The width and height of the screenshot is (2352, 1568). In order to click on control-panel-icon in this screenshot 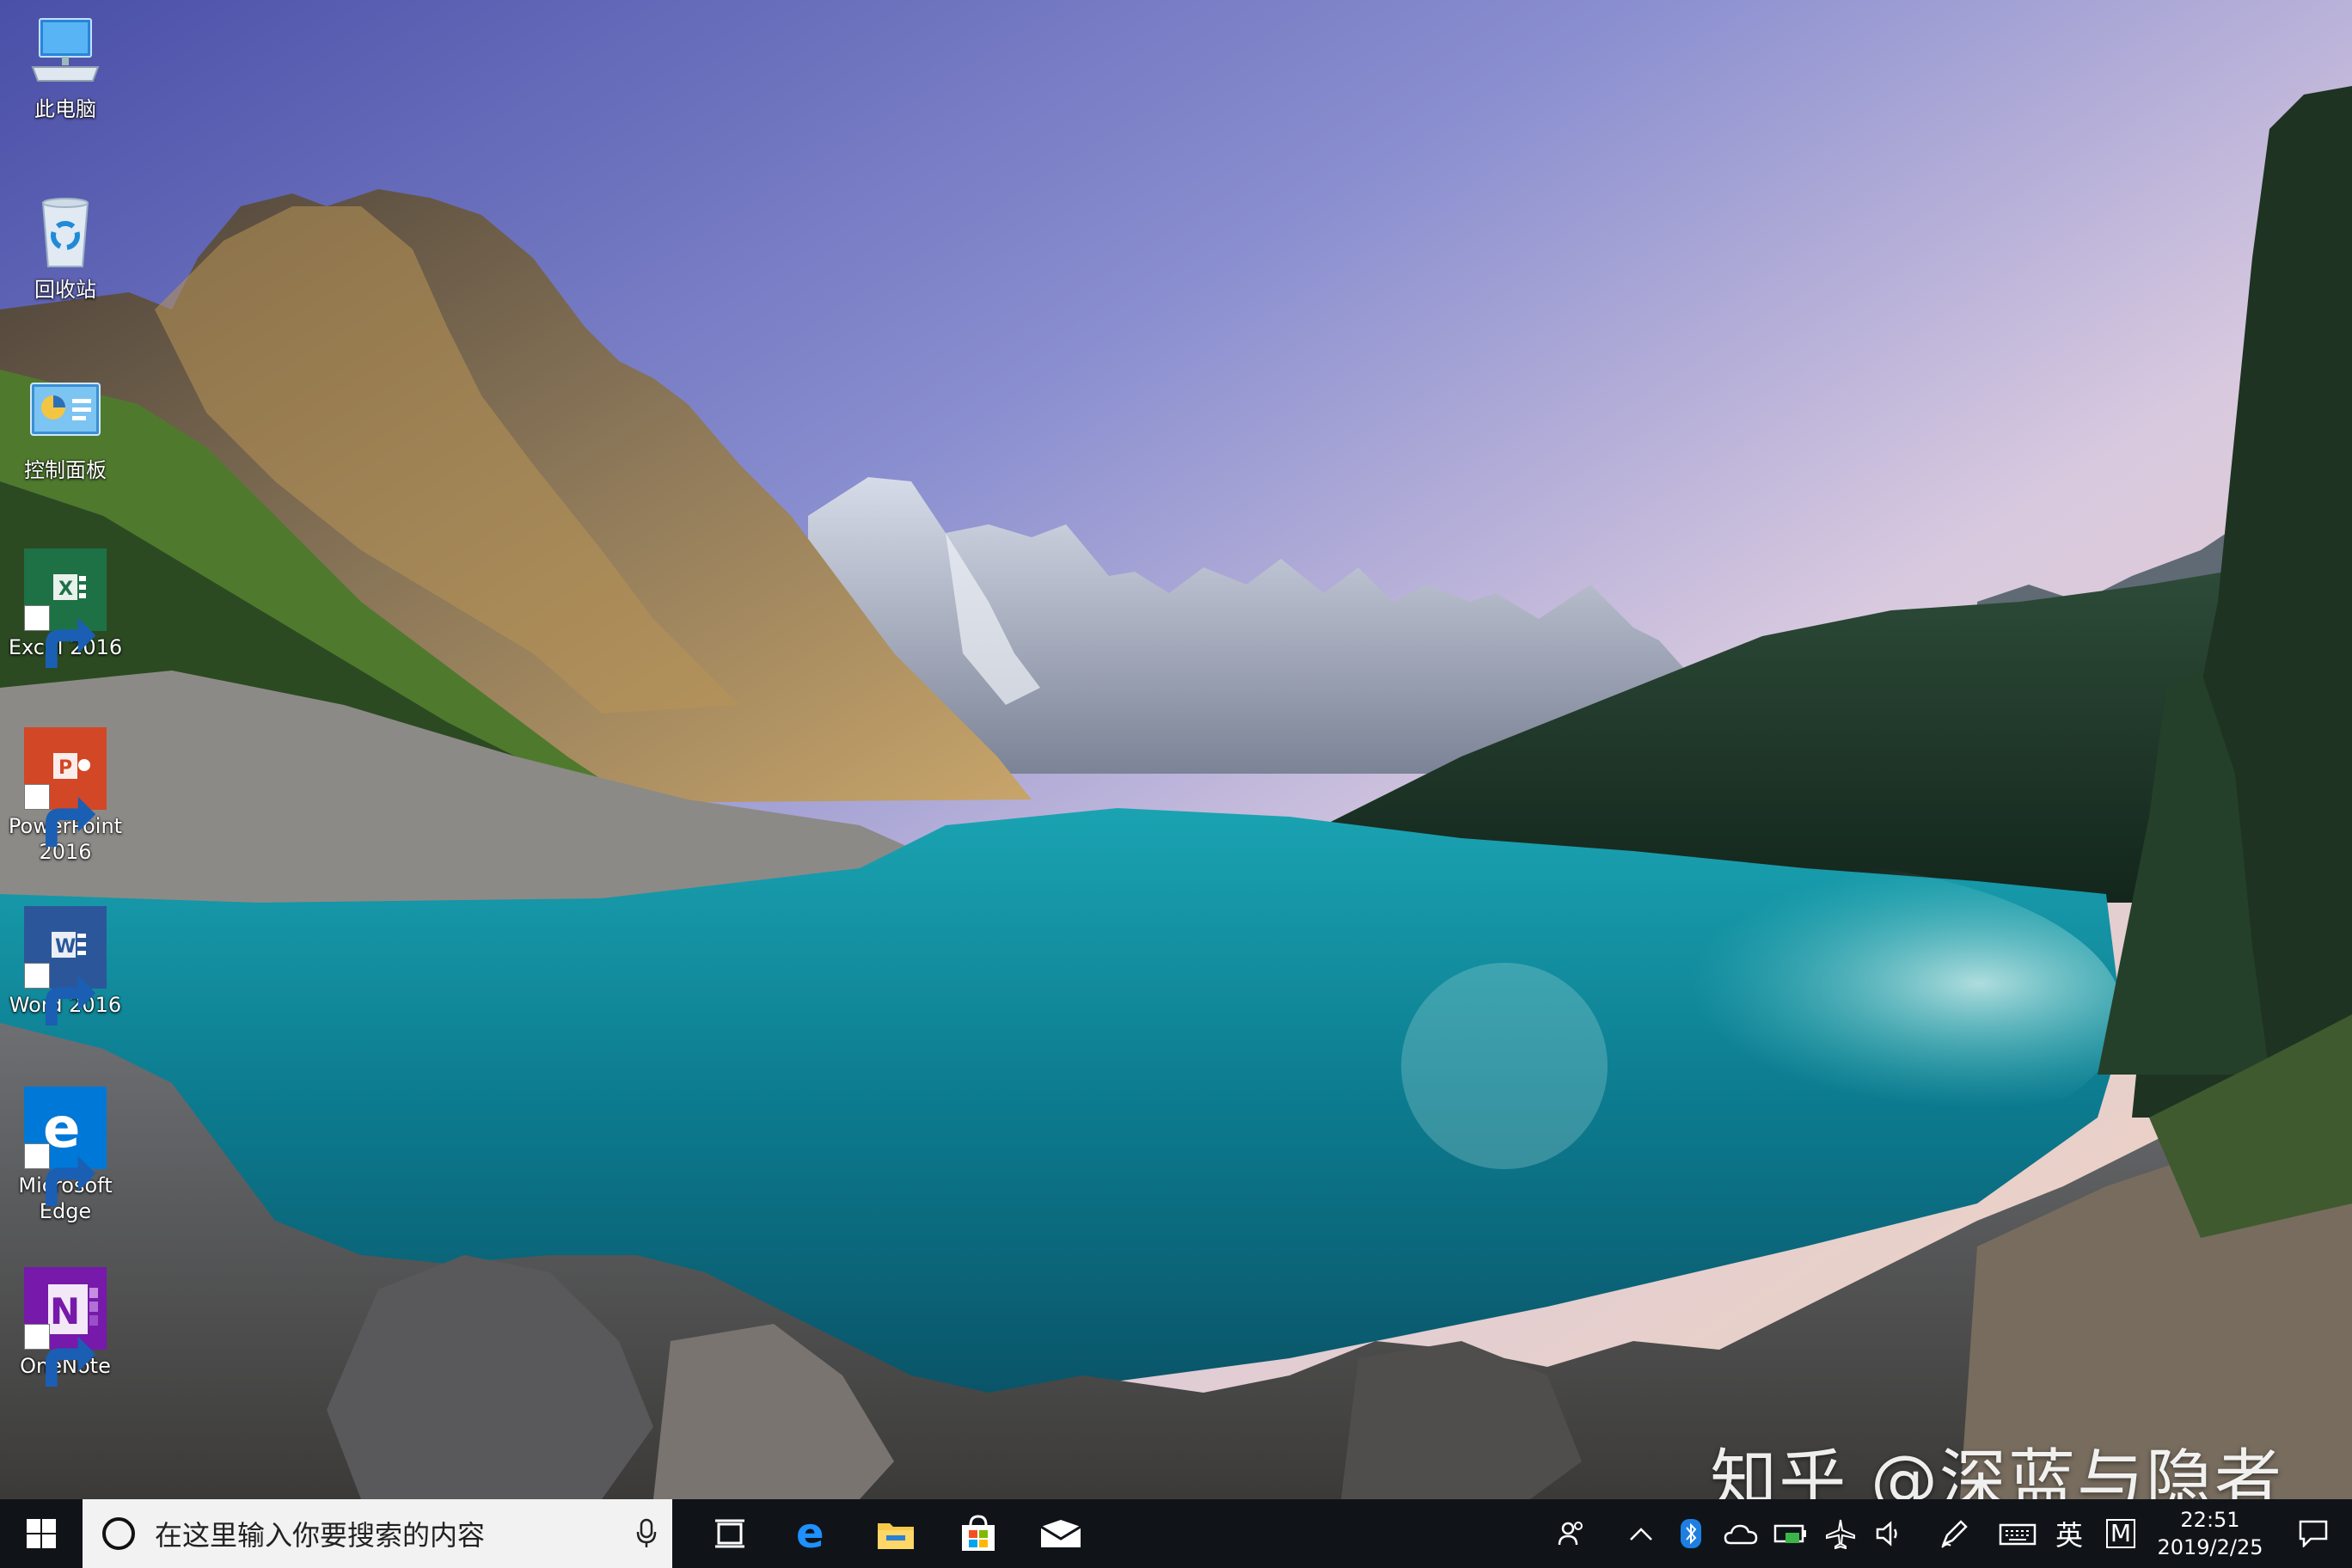, I will do `click(65, 412)`.